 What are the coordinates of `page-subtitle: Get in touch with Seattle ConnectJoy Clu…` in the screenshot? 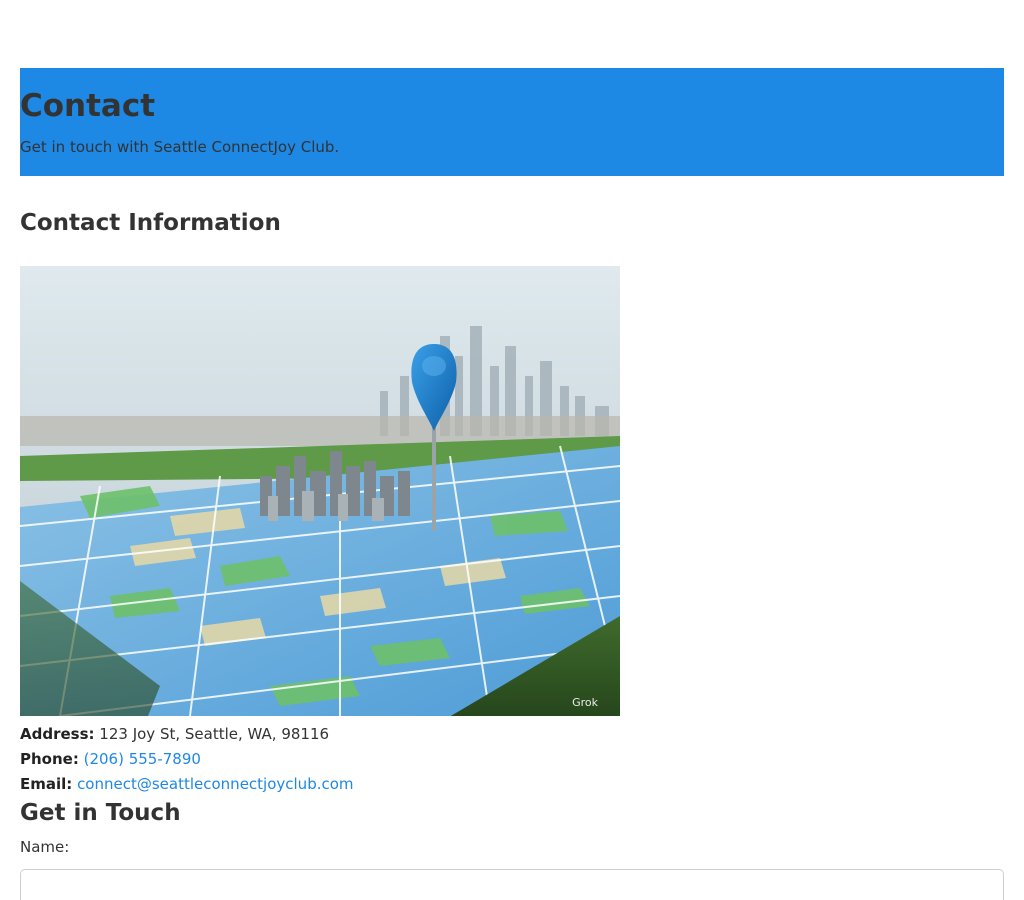 It's located at (180, 147).